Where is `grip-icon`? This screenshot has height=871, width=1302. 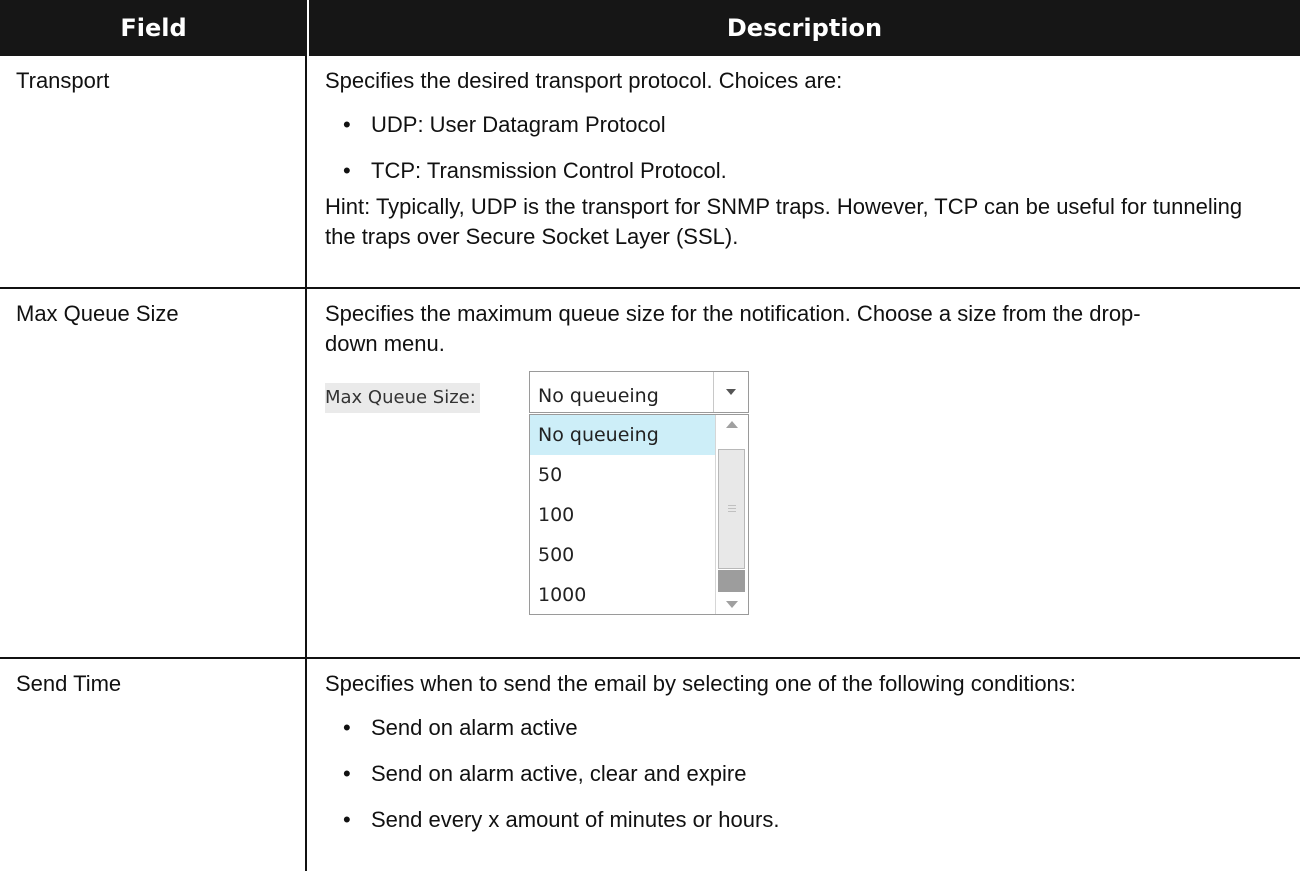 grip-icon is located at coordinates (732, 509).